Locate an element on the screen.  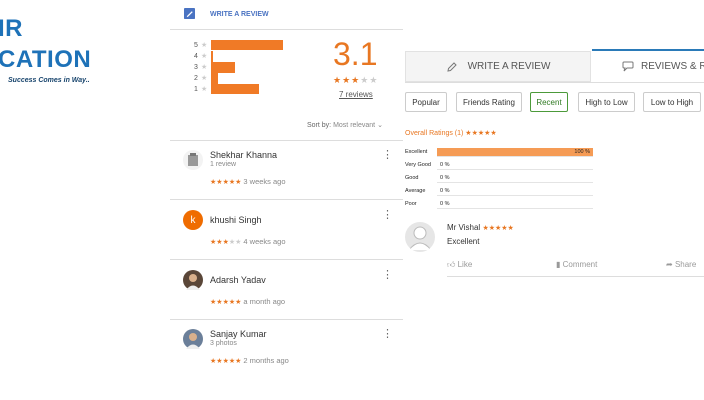
review-timestamp: 4 weeks ago is located at coordinates (264, 241).